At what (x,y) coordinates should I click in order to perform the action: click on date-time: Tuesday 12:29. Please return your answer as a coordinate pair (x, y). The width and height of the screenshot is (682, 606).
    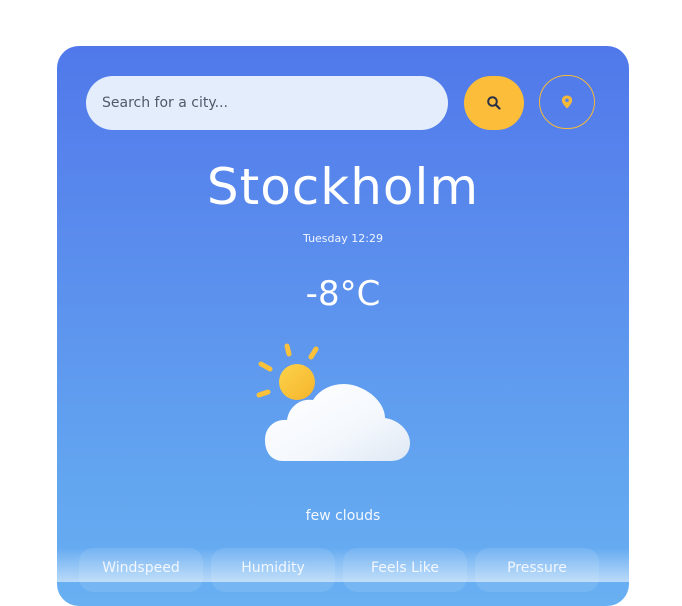
    Looking at the image, I should click on (343, 238).